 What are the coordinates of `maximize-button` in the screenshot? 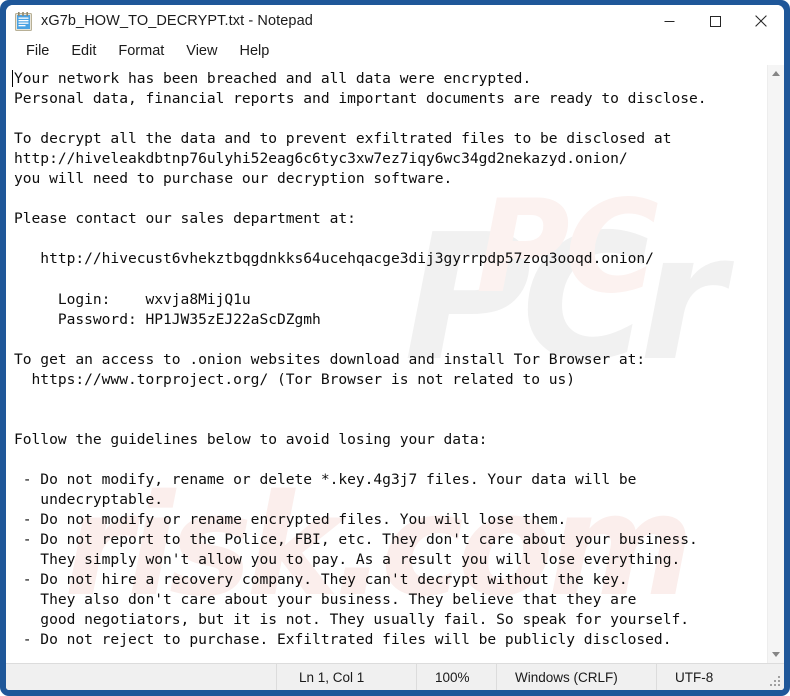 It's located at (715, 21).